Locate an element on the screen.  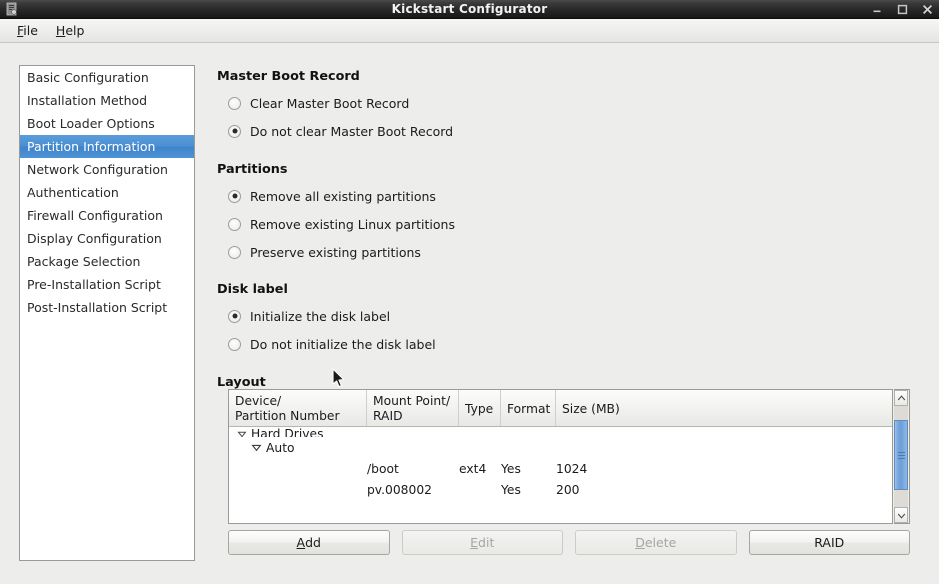
raid-button: RAID is located at coordinates (829, 542).